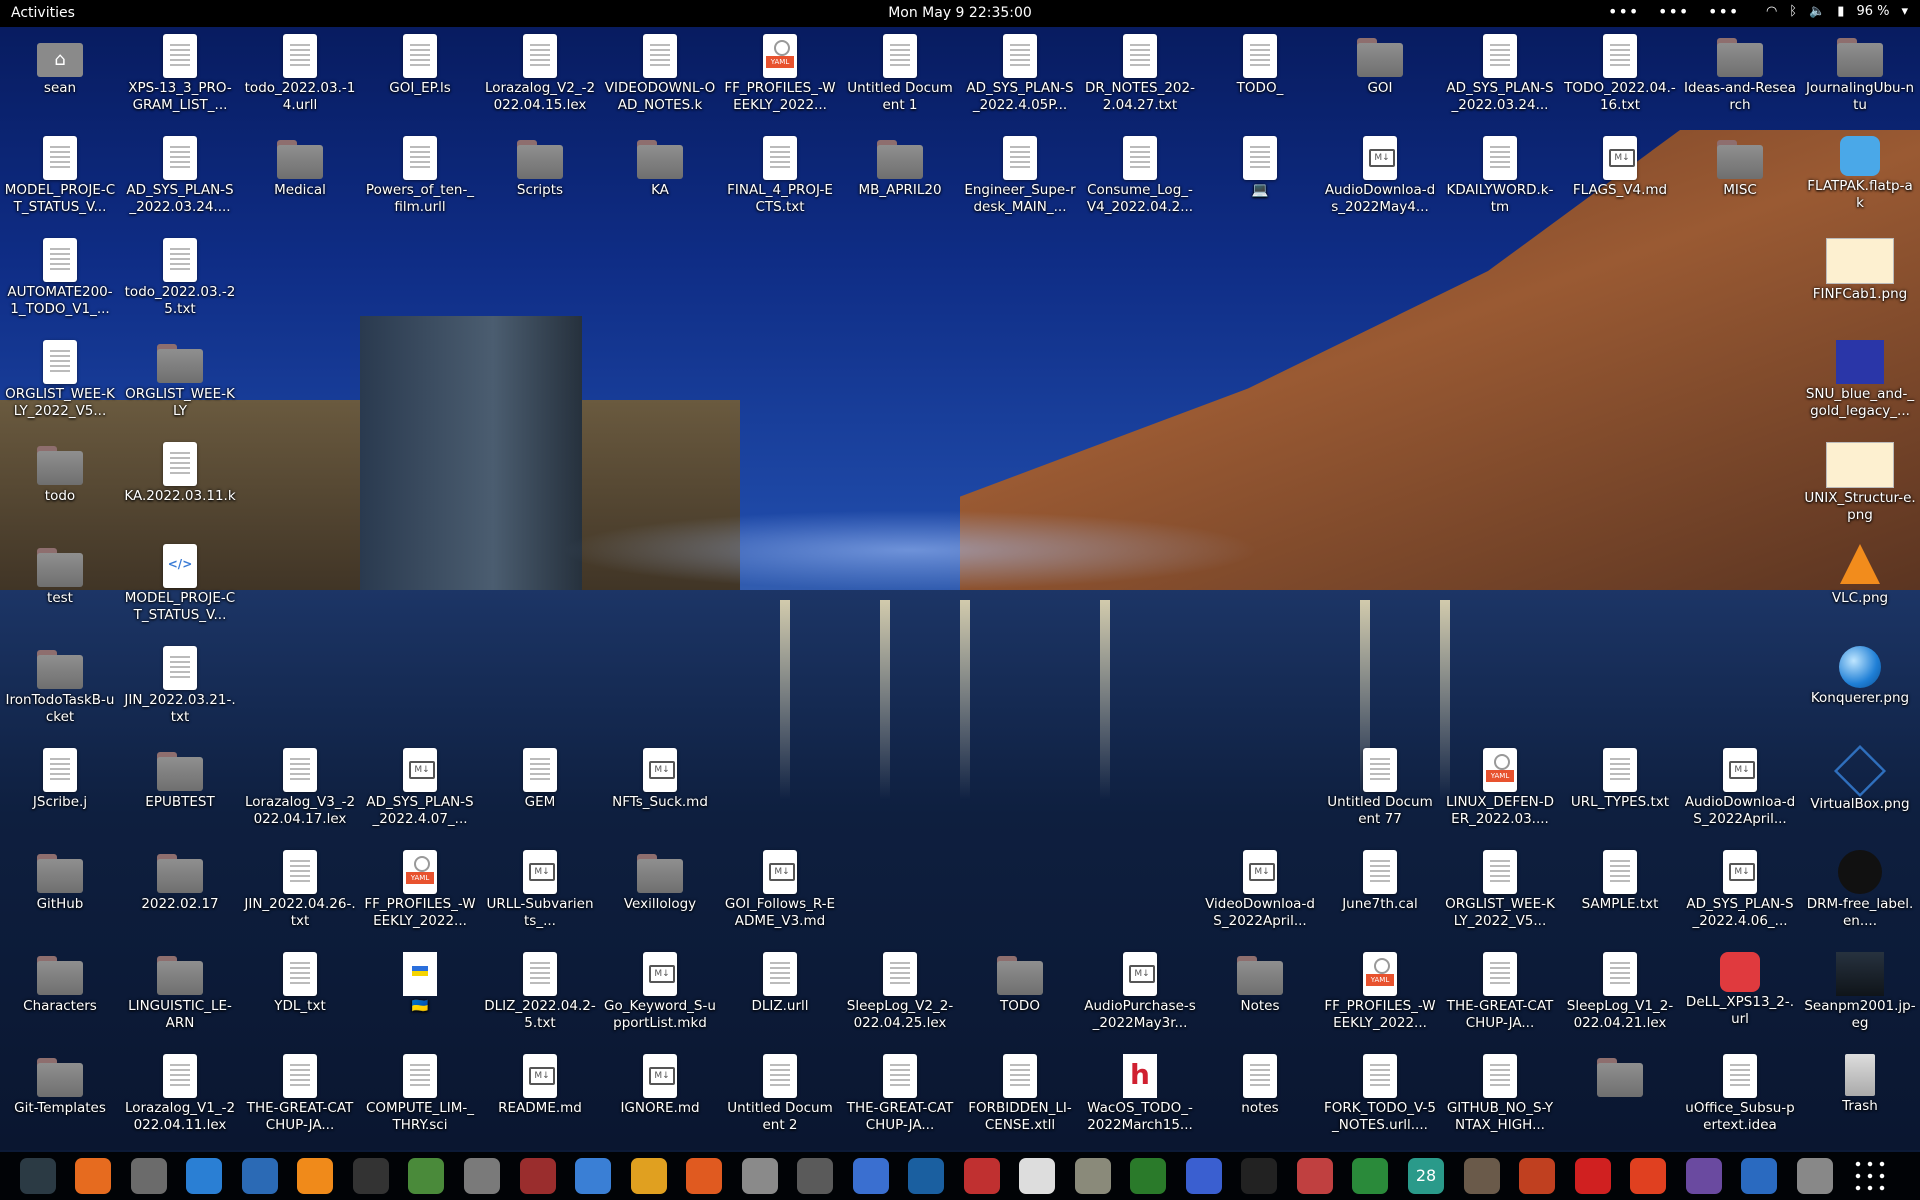 This screenshot has width=1920, height=1200. What do you see at coordinates (204, 1176) in the screenshot?
I see `dock-help-icon` at bounding box center [204, 1176].